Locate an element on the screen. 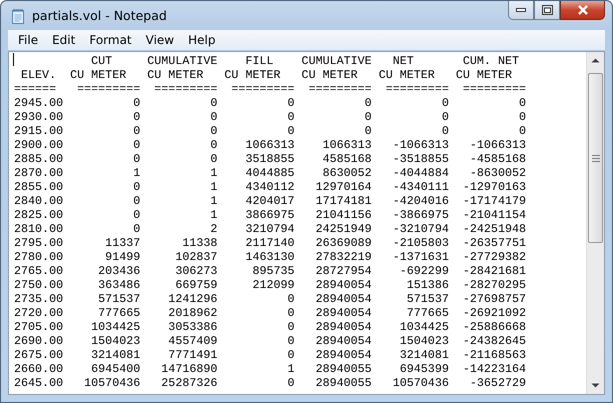  minimize-icon is located at coordinates (521, 10).